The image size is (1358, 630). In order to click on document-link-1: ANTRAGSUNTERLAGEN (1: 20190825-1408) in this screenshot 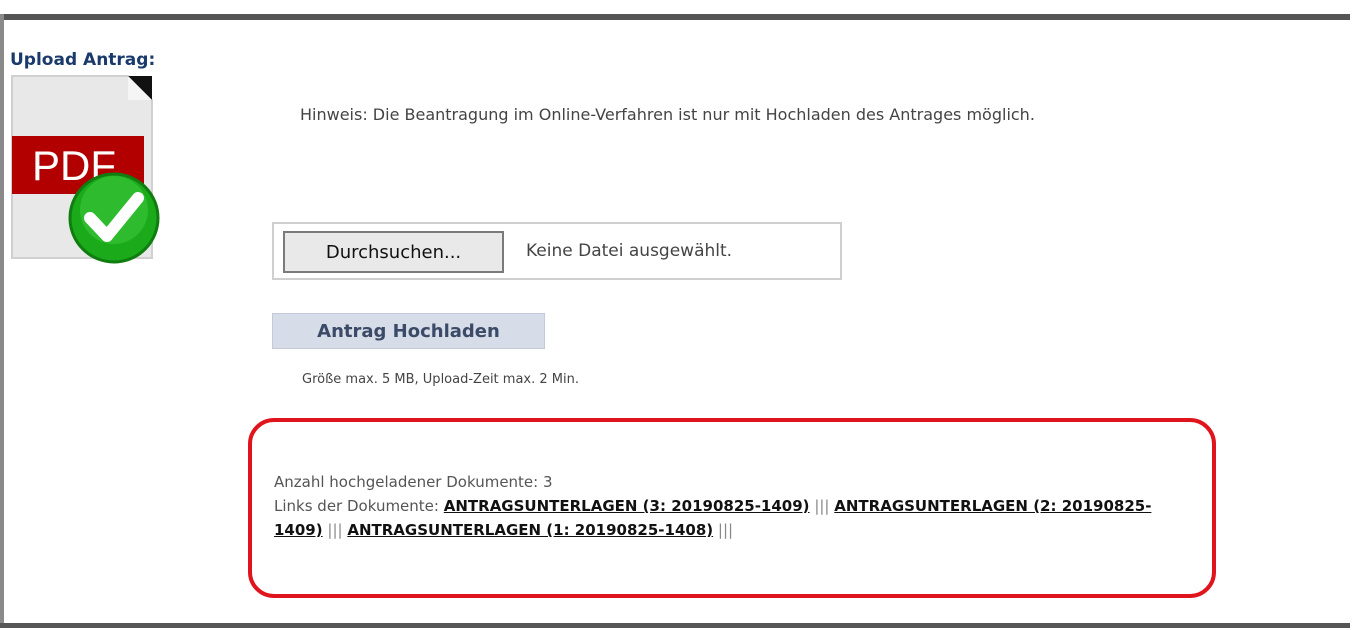, I will do `click(530, 530)`.